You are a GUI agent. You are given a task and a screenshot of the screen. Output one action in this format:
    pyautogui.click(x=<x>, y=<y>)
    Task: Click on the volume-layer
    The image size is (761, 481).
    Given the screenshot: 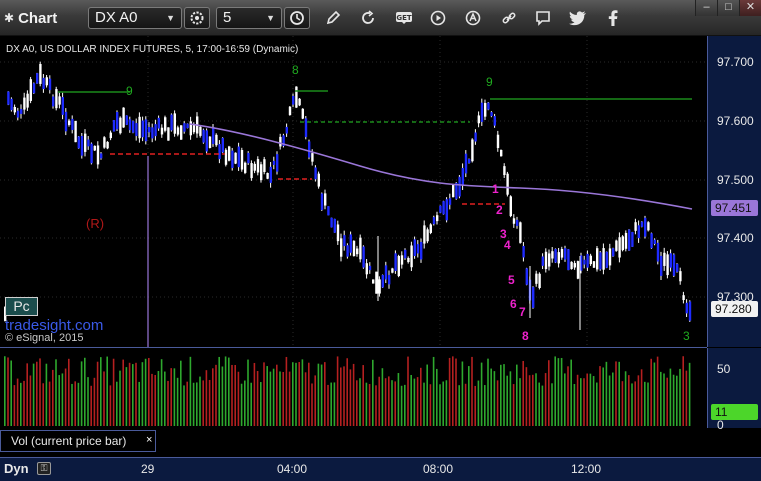 What is the action you would take?
    pyautogui.click(x=347, y=391)
    